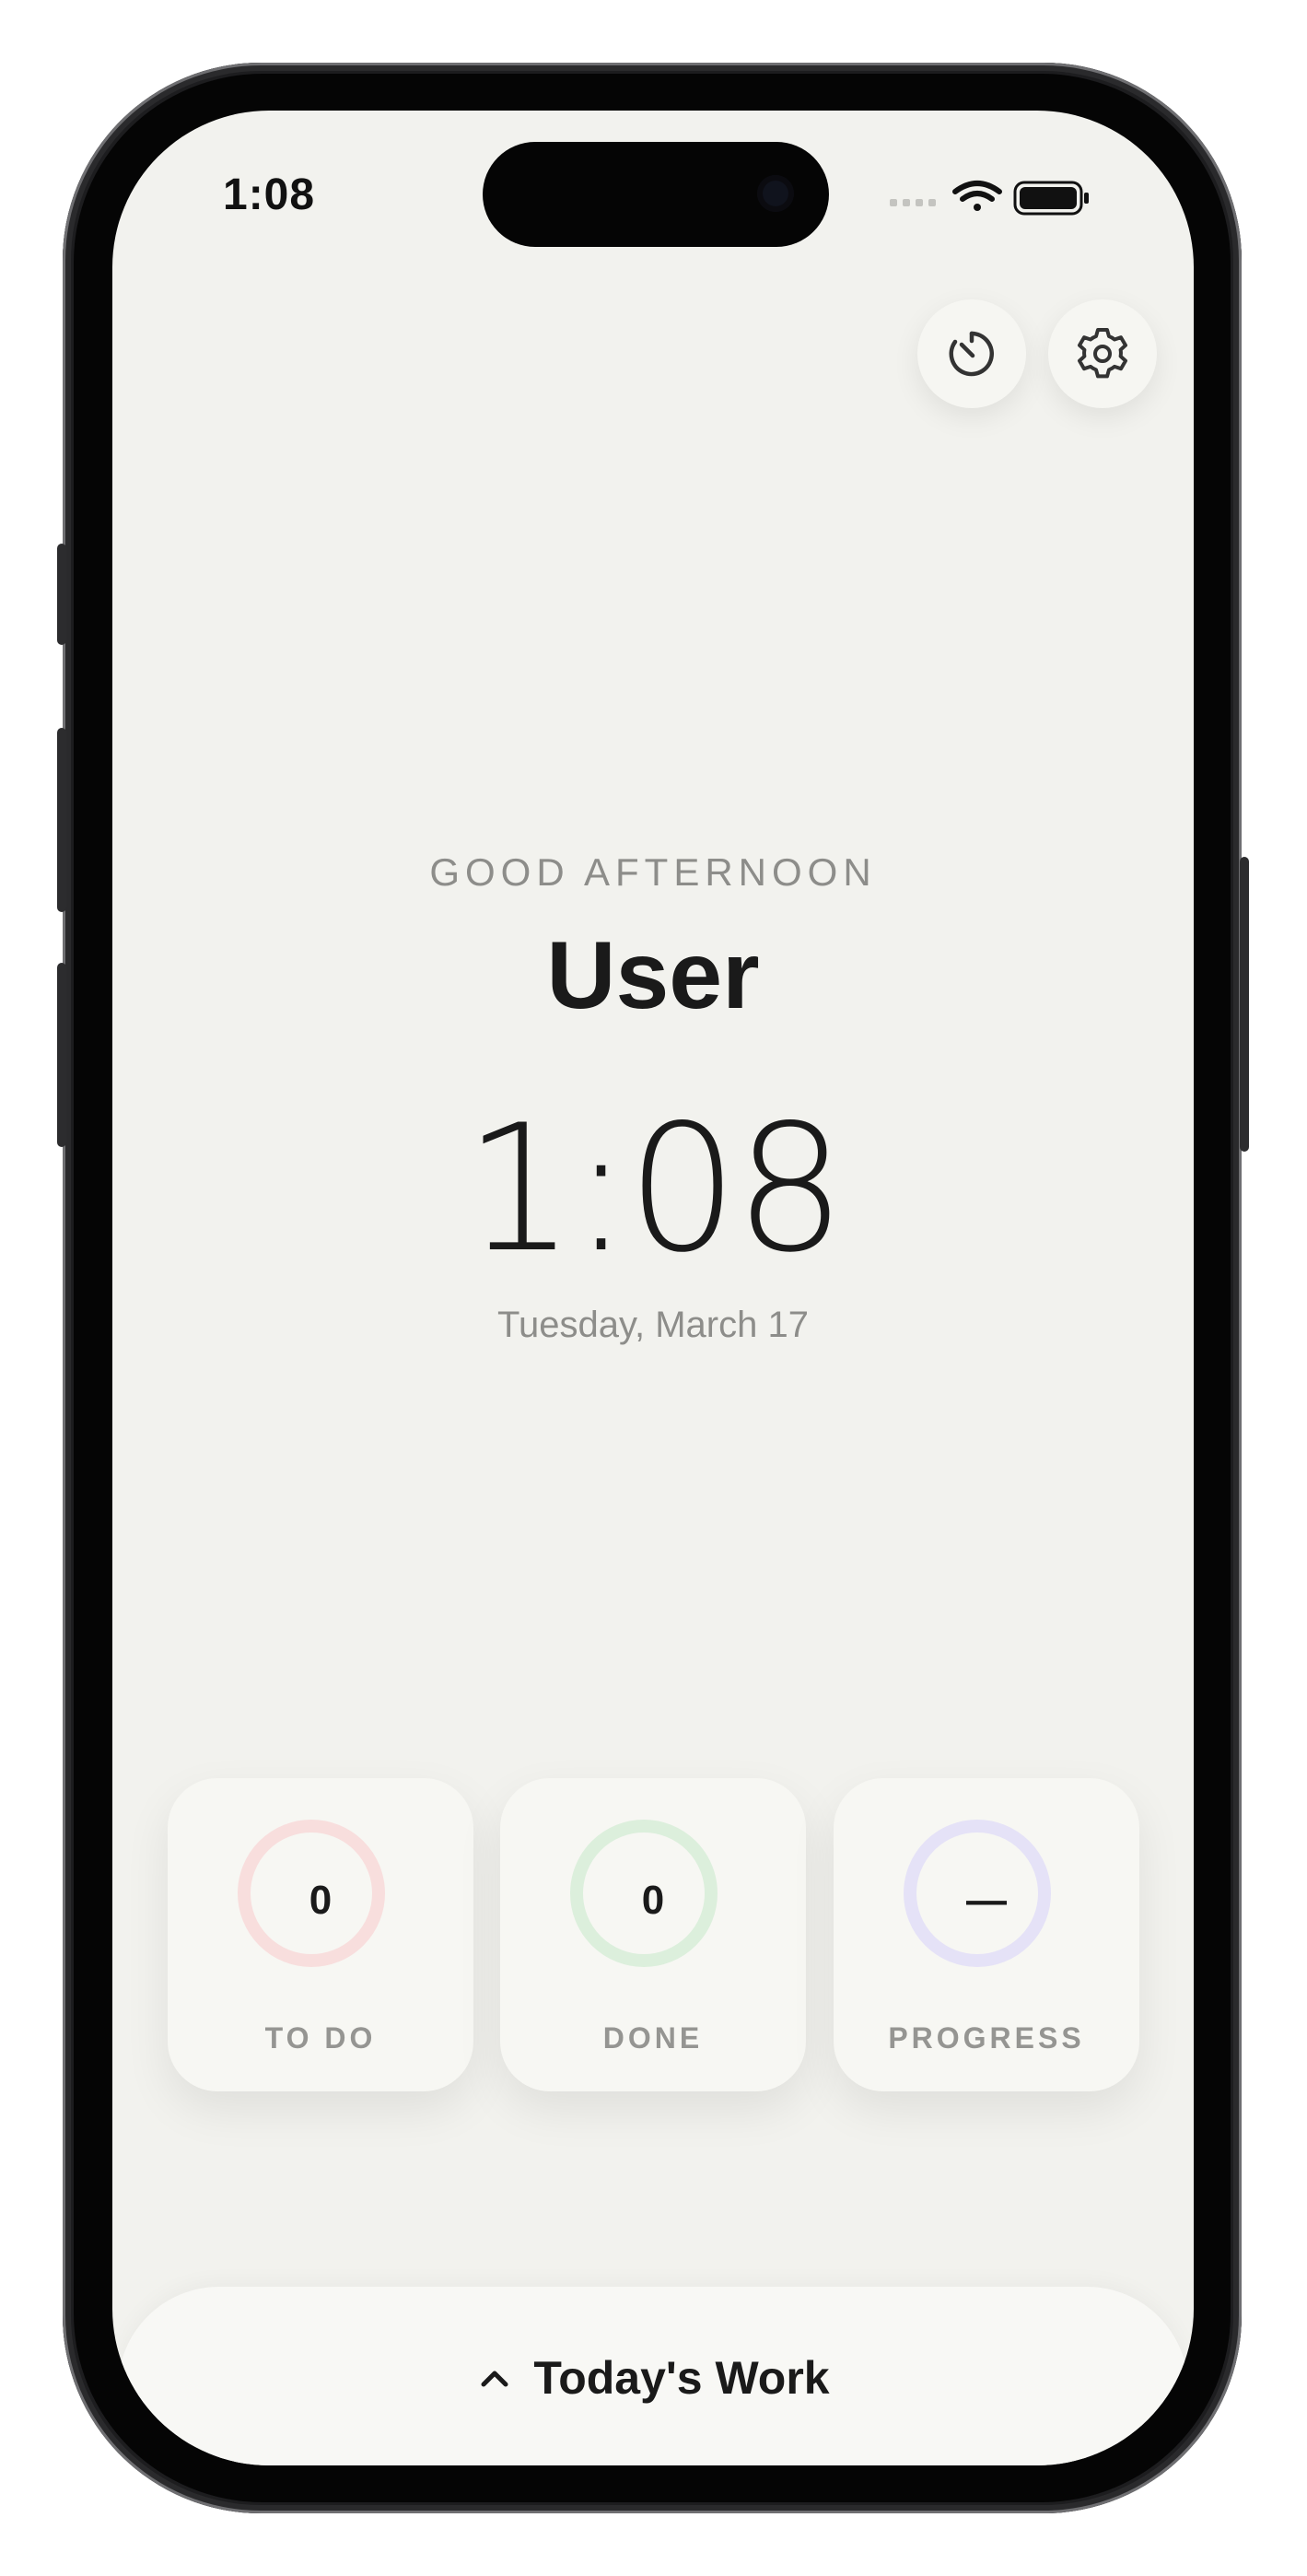 The image size is (1307, 2576). I want to click on status-bar-time: 1:08, so click(269, 195).